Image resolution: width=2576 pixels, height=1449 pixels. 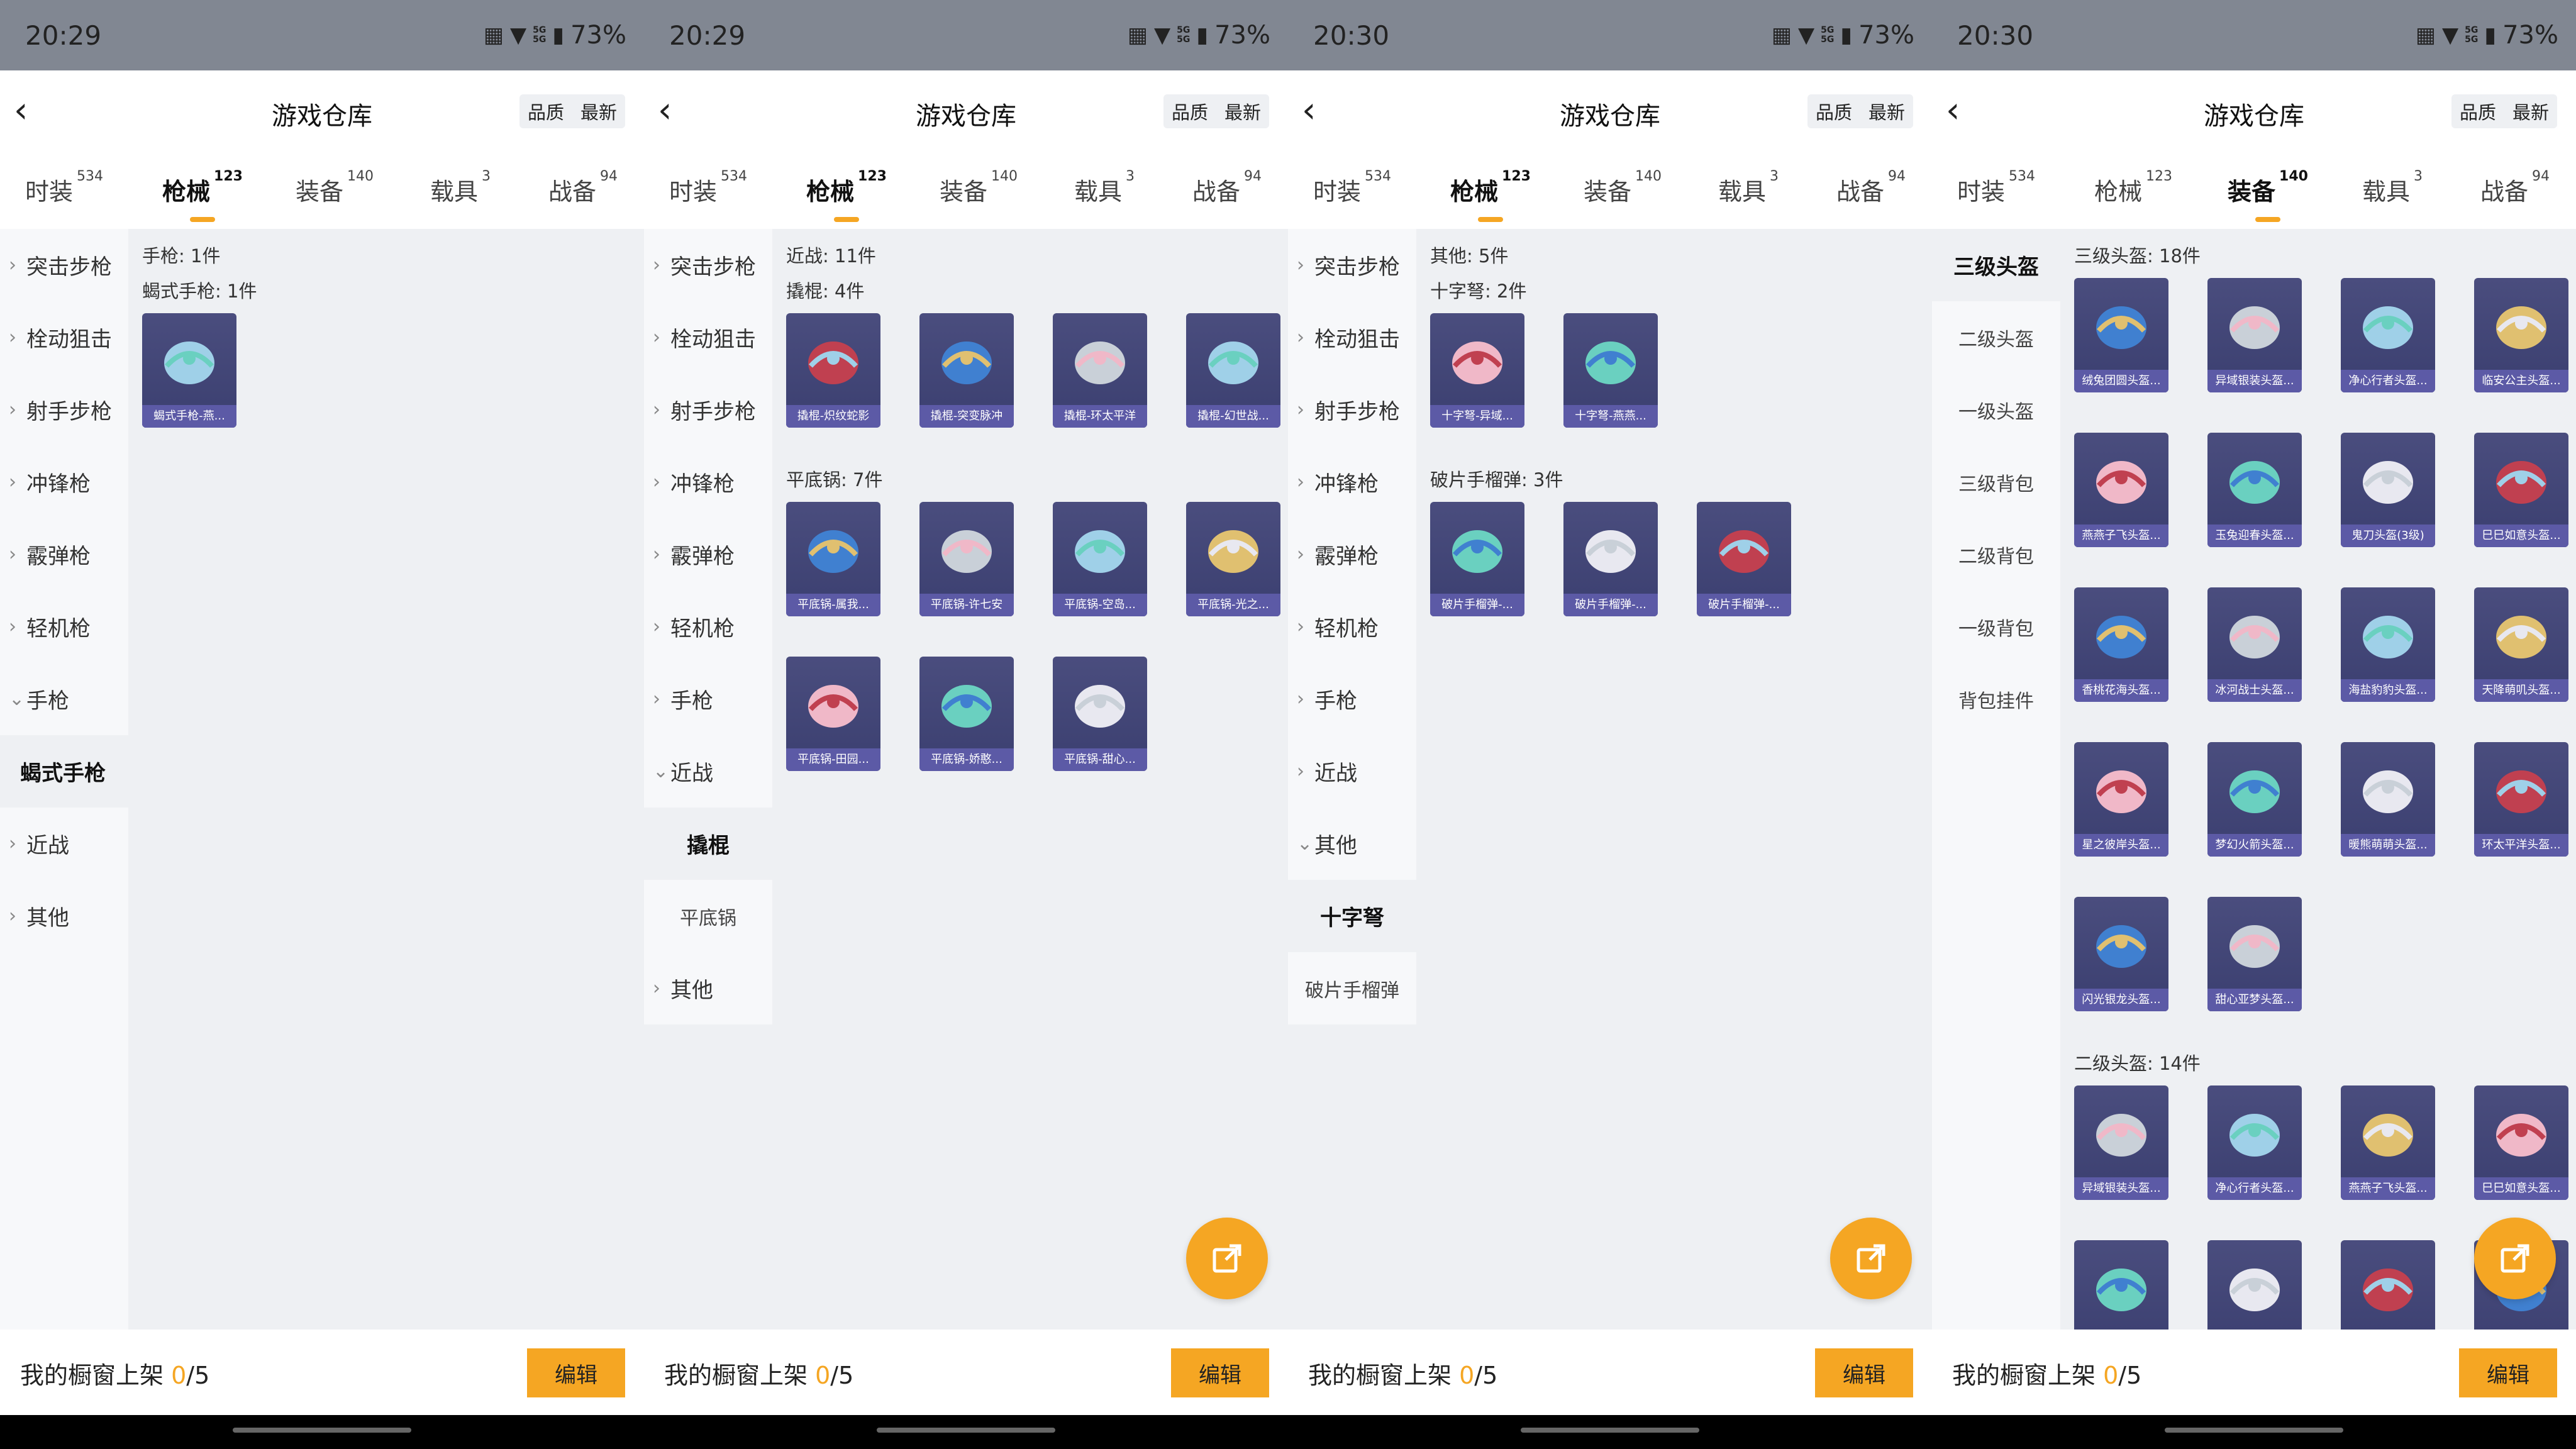 I want to click on sidebar-item: › 手枪, so click(x=1352, y=699).